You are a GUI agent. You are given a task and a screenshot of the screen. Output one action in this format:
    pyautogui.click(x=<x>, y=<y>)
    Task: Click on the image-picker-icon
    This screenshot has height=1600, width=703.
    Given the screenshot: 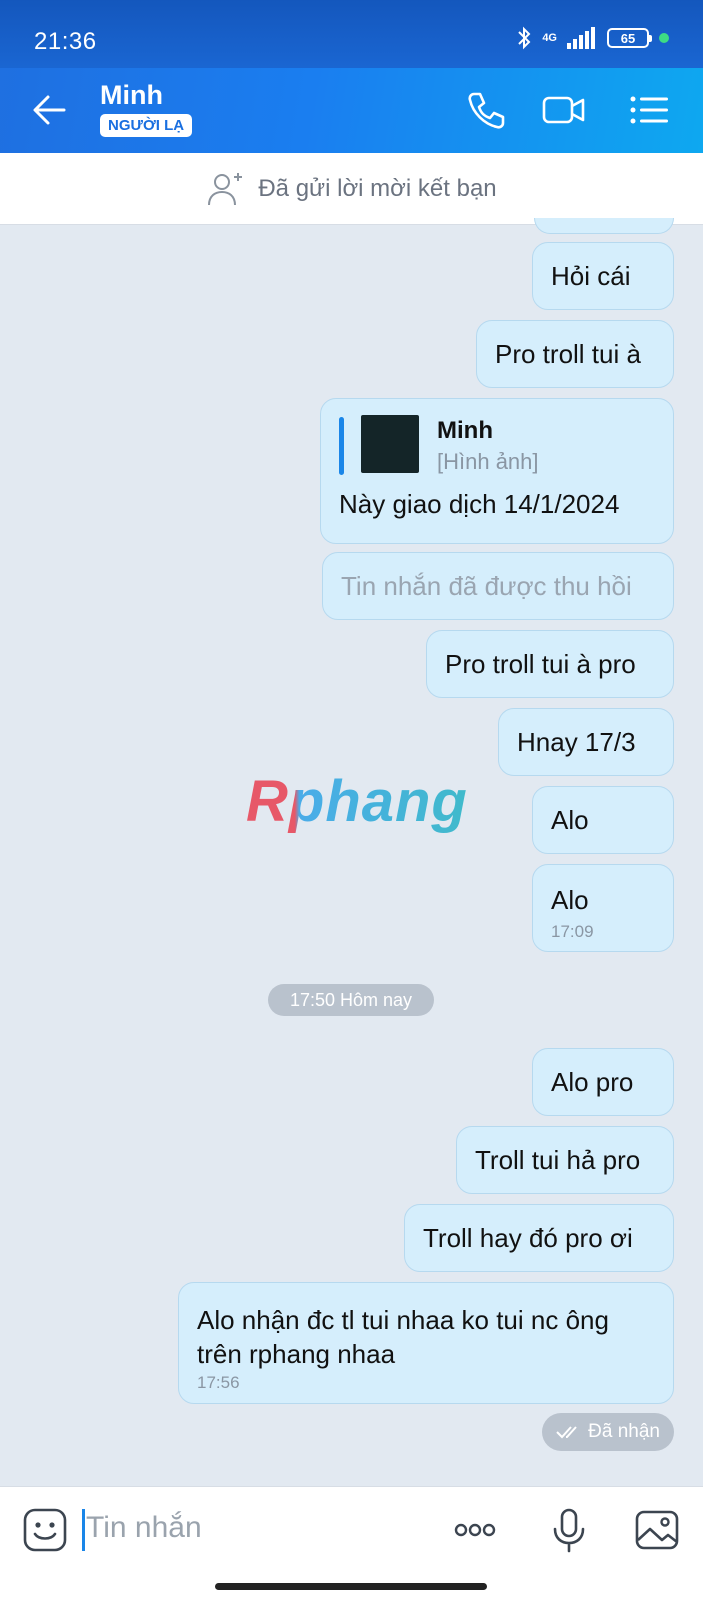 What is the action you would take?
    pyautogui.click(x=657, y=1530)
    